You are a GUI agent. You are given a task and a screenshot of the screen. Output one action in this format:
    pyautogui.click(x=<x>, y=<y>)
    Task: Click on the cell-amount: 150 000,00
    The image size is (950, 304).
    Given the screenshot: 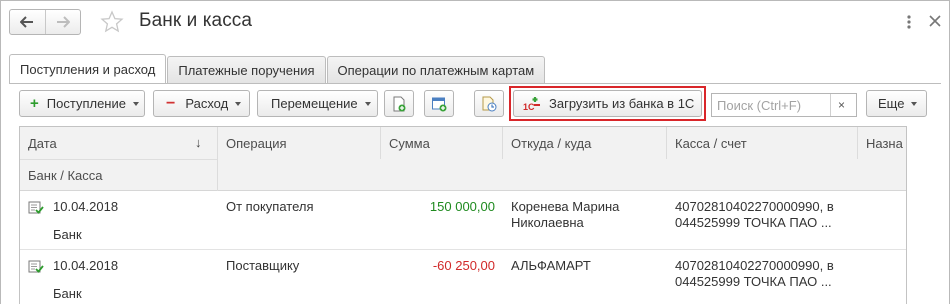 What is the action you would take?
    pyautogui.click(x=462, y=206)
    